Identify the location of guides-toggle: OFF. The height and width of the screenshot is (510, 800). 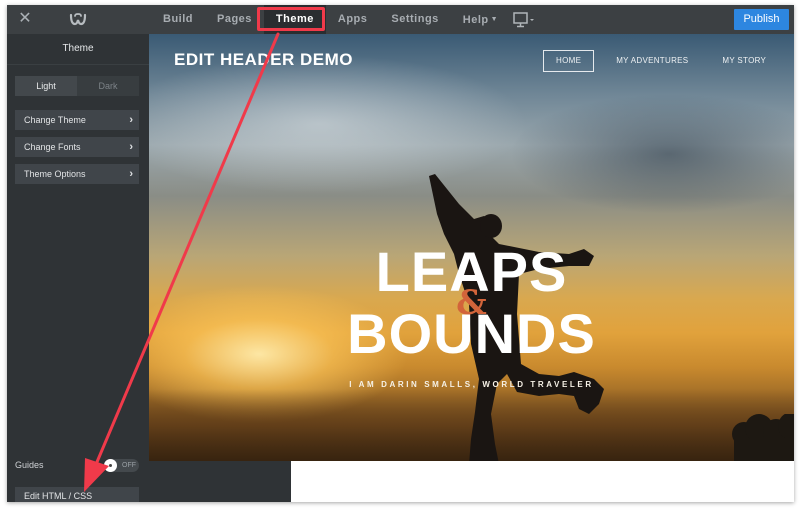
(121, 465).